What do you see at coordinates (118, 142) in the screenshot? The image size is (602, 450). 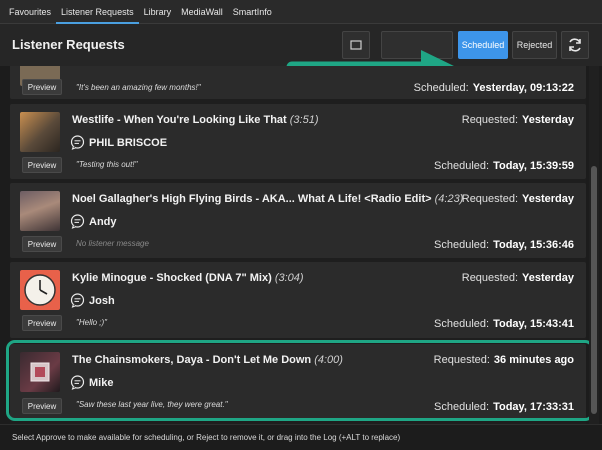 I see `listener-name: PHIL BRISCOE` at bounding box center [118, 142].